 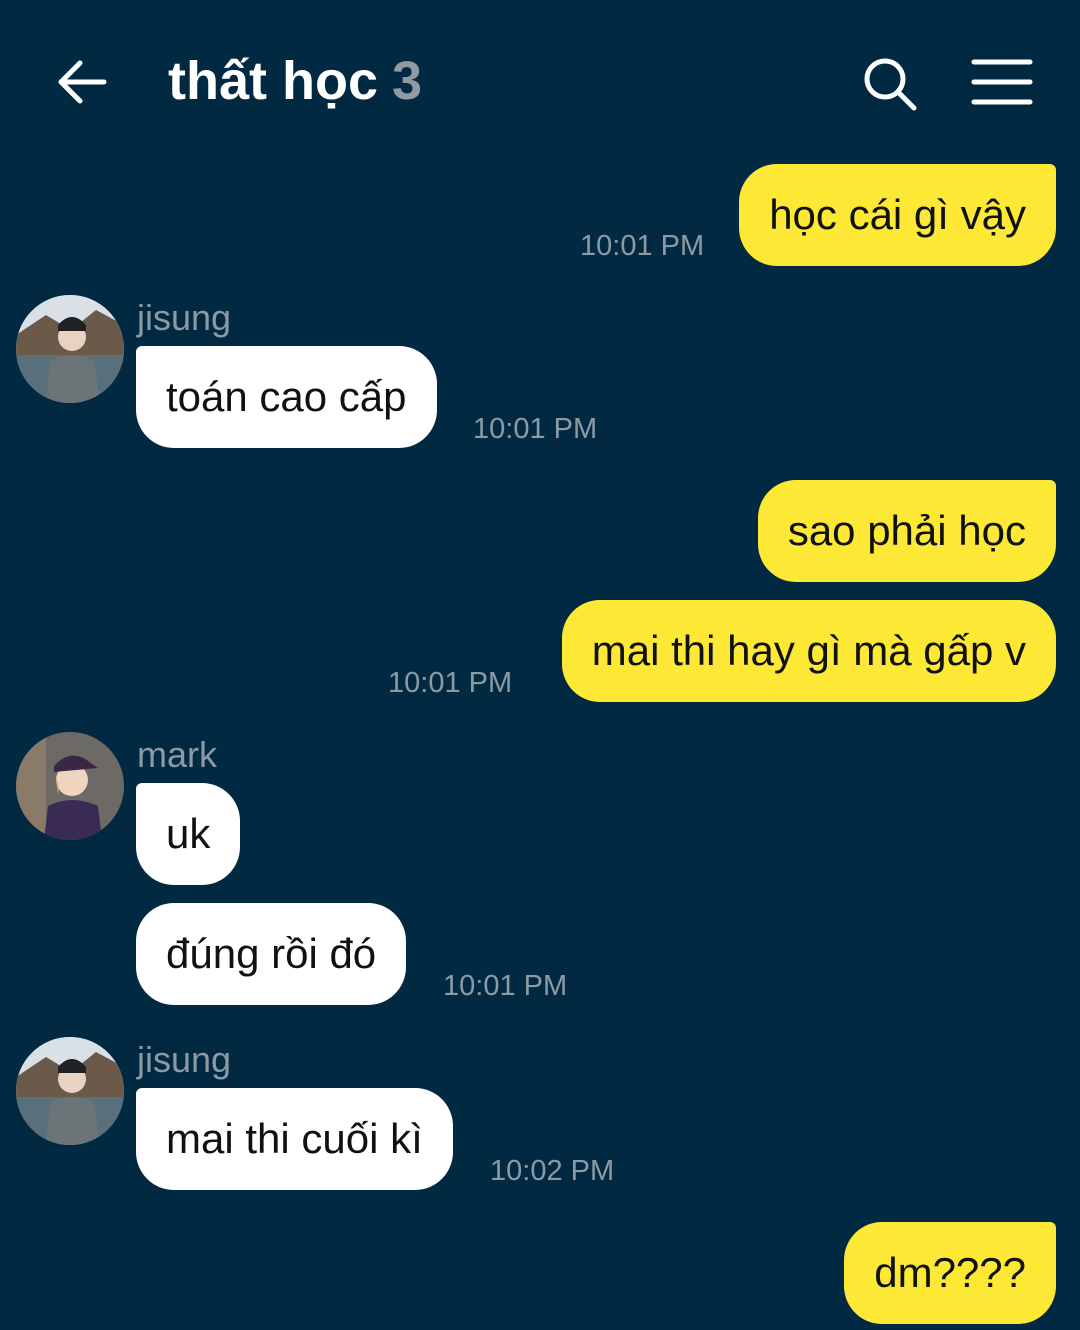 I want to click on search-button, so click(x=890, y=84).